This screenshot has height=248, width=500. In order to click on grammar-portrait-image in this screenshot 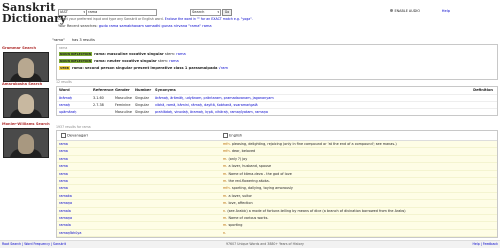, I will do `click(26, 67)`.